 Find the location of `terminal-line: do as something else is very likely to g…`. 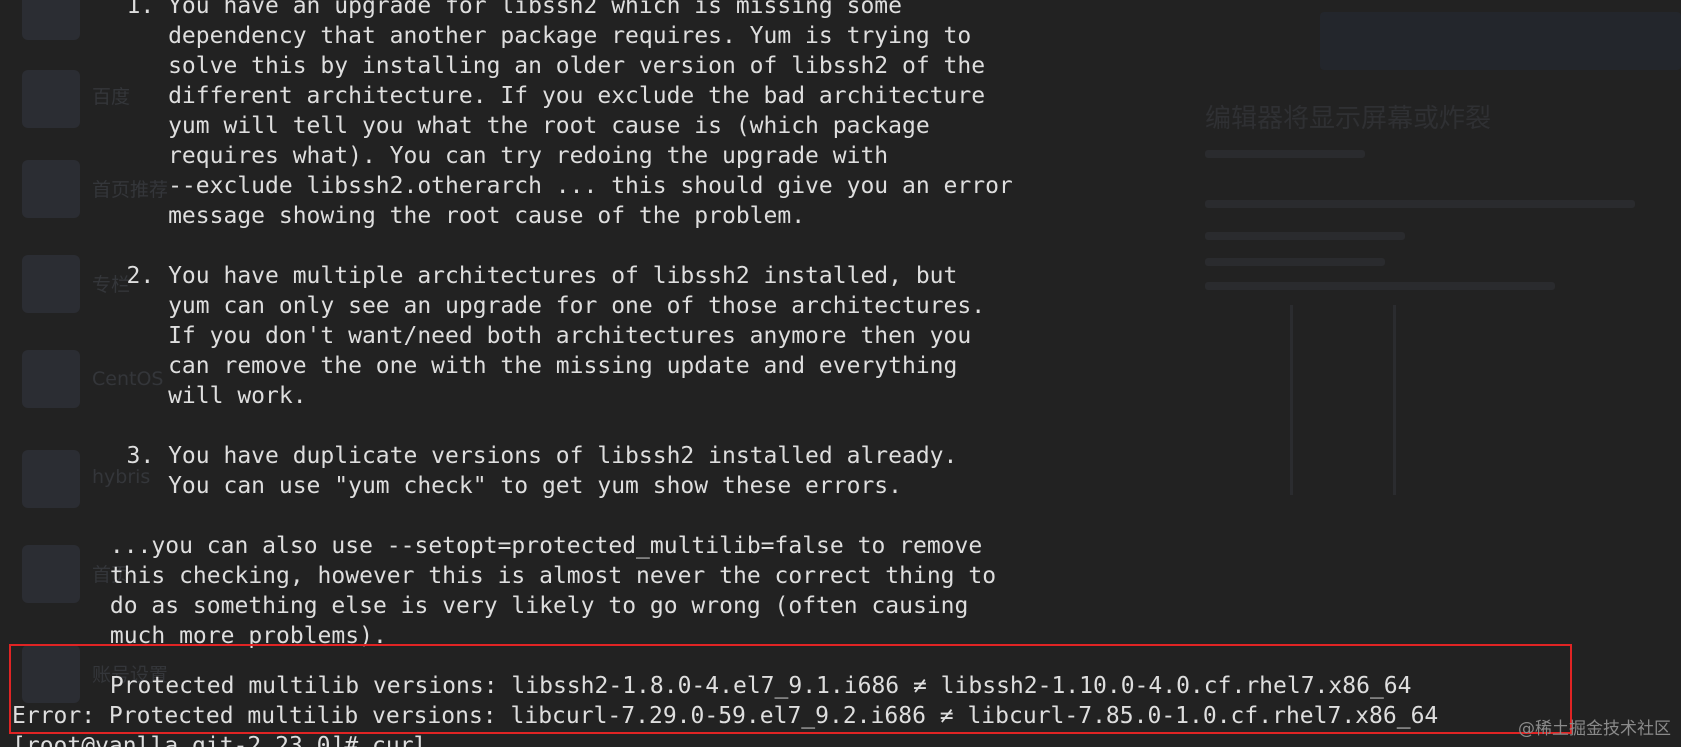

terminal-line: do as something else is very likely to g… is located at coordinates (532, 606).